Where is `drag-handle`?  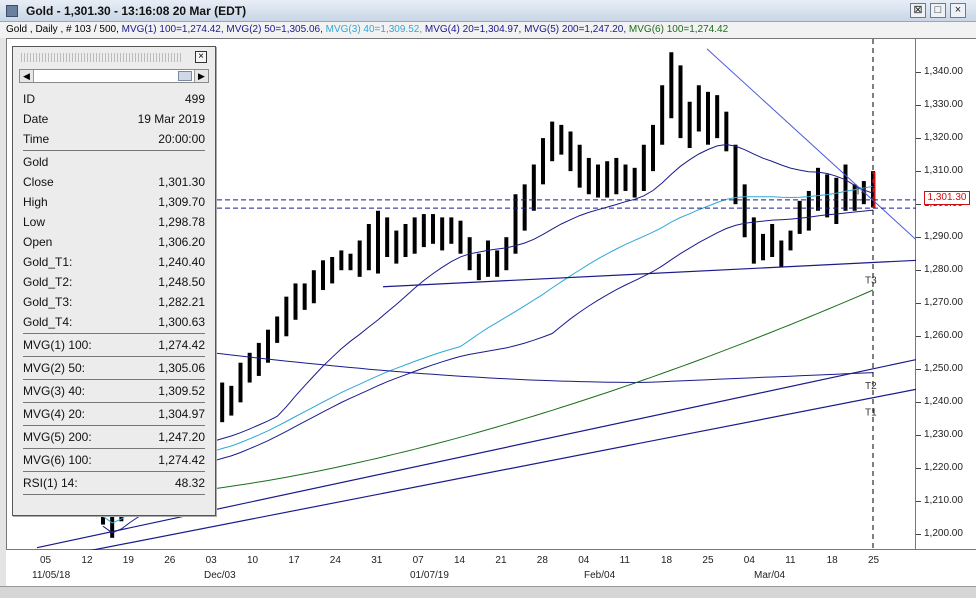 drag-handle is located at coordinates (101, 57).